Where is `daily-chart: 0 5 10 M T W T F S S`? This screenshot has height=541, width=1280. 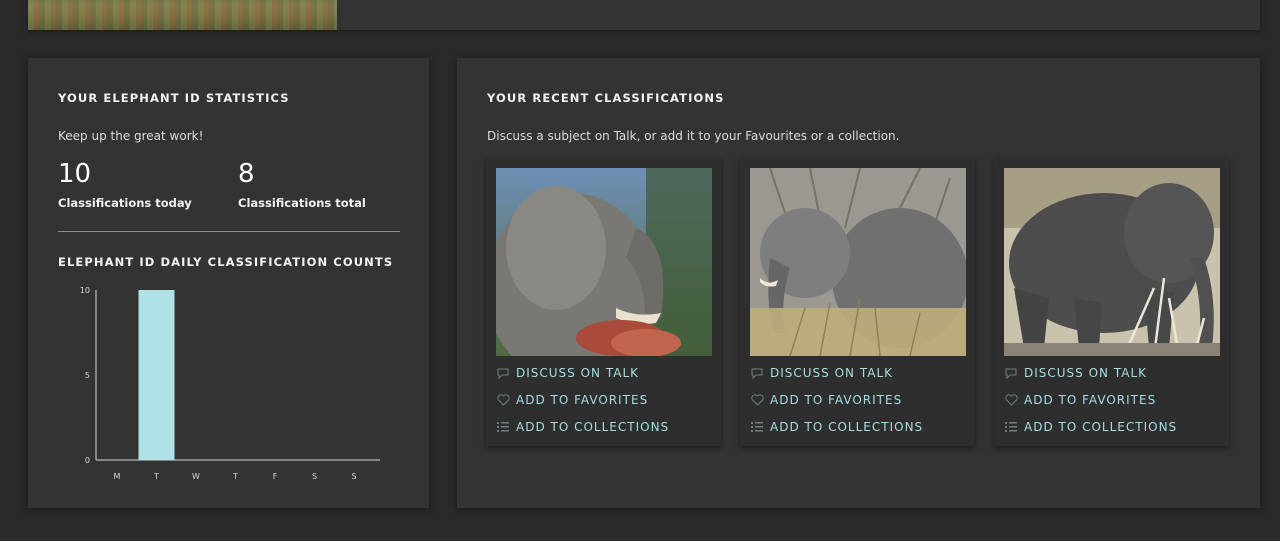
daily-chart: 0 5 10 M T W T F S S is located at coordinates (243, 386).